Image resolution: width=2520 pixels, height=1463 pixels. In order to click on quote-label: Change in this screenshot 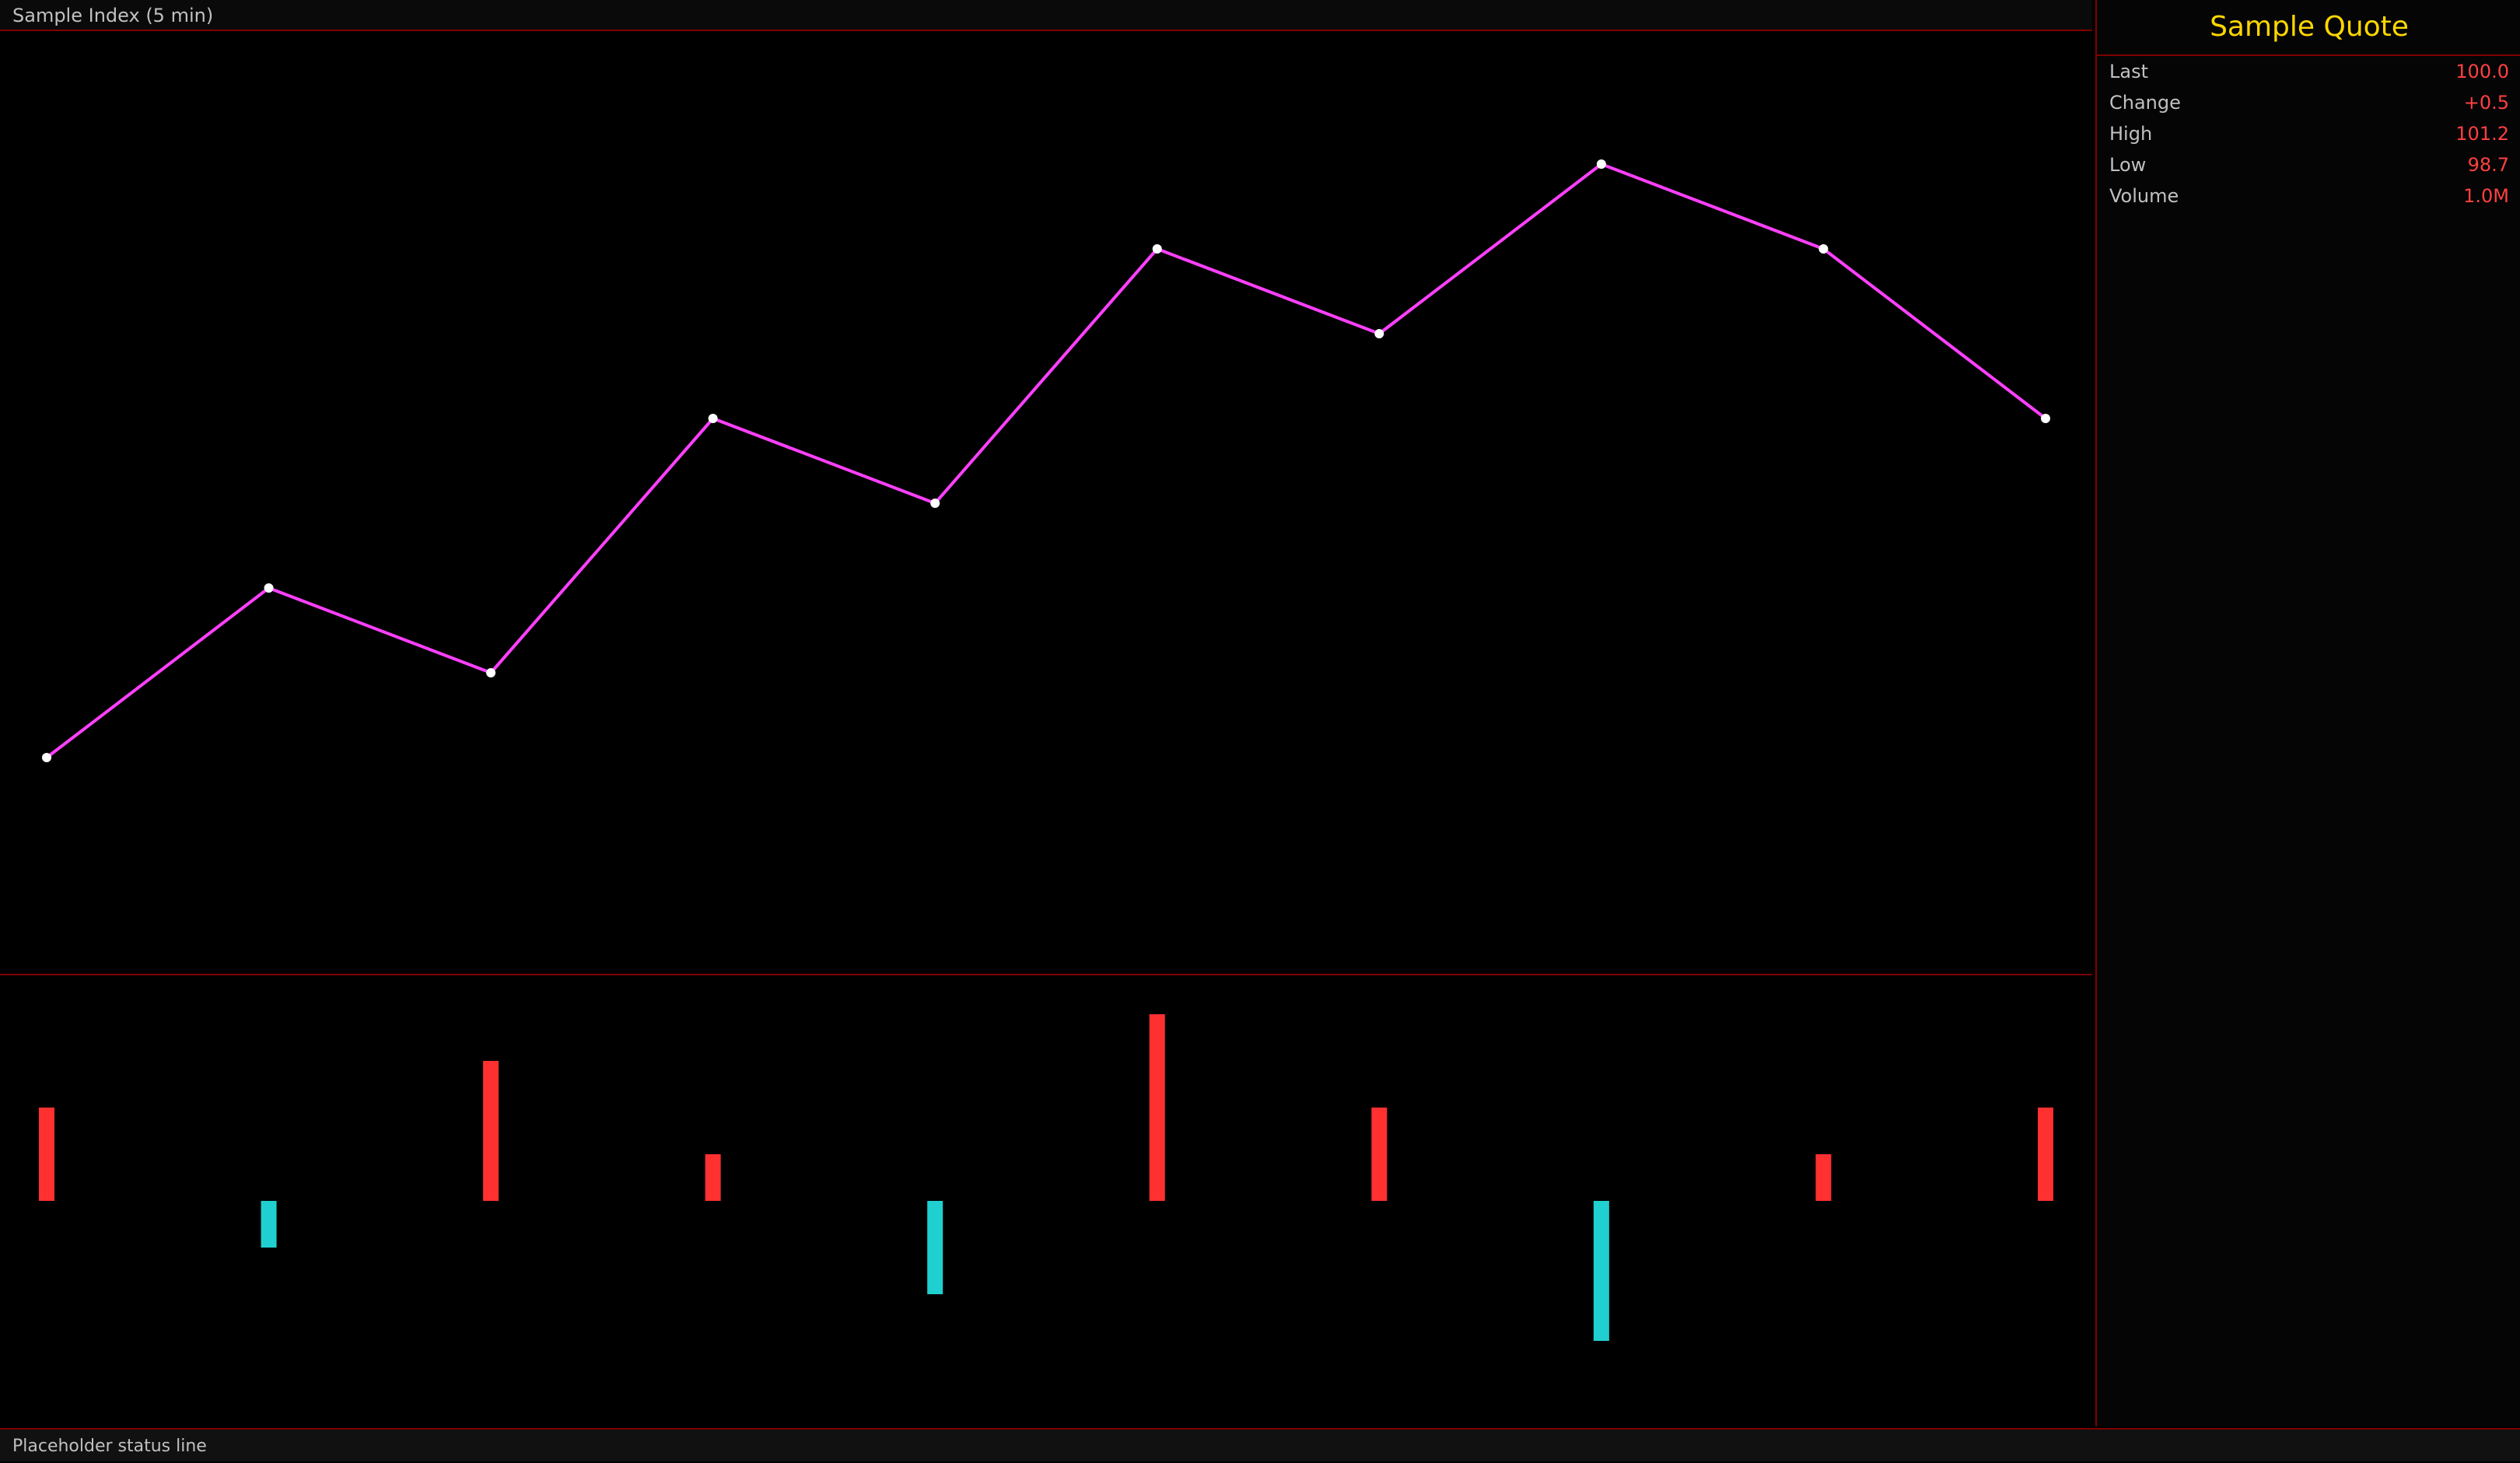, I will do `click(2145, 103)`.